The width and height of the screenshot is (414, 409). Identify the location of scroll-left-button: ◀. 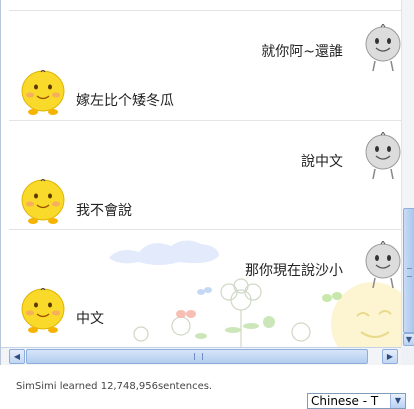
(17, 356).